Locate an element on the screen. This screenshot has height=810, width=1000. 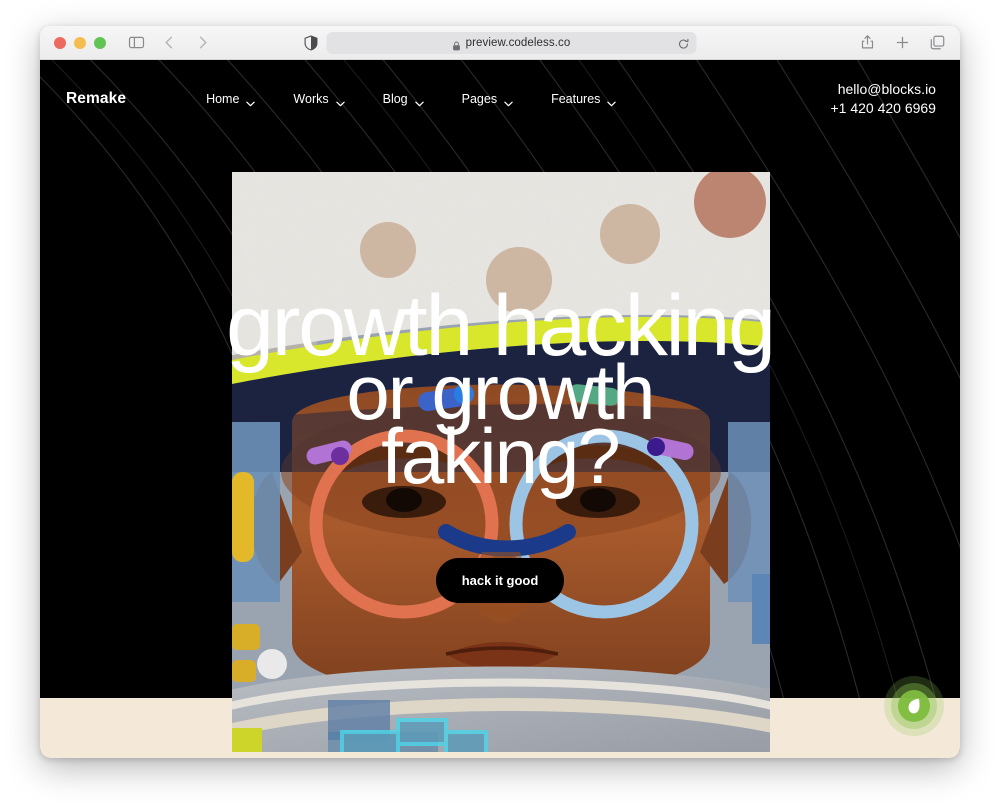
hero-cta-wrap: hack it good is located at coordinates (500, 580).